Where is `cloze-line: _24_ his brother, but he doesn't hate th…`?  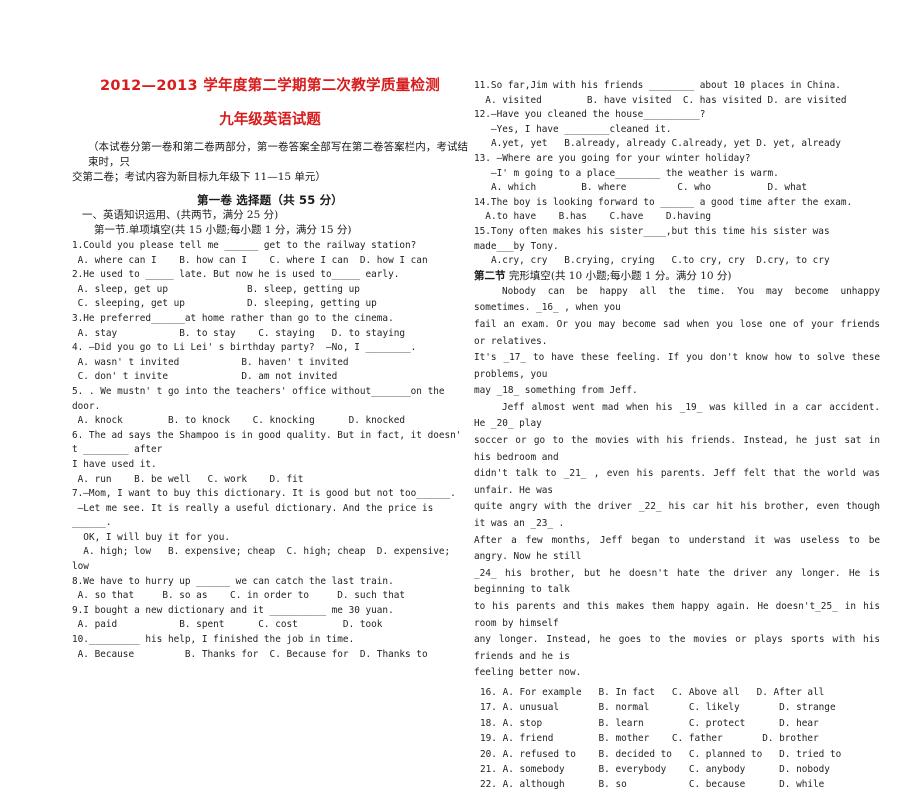
cloze-line: _24_ his brother, but he doesn't hate th… is located at coordinates (677, 581).